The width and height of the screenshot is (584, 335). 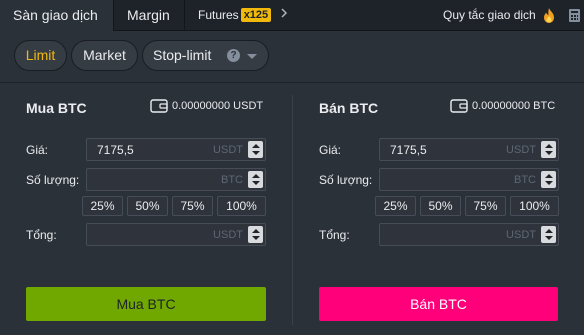 I want to click on buy-balance: 0.00000000 USDT, so click(x=218, y=106).